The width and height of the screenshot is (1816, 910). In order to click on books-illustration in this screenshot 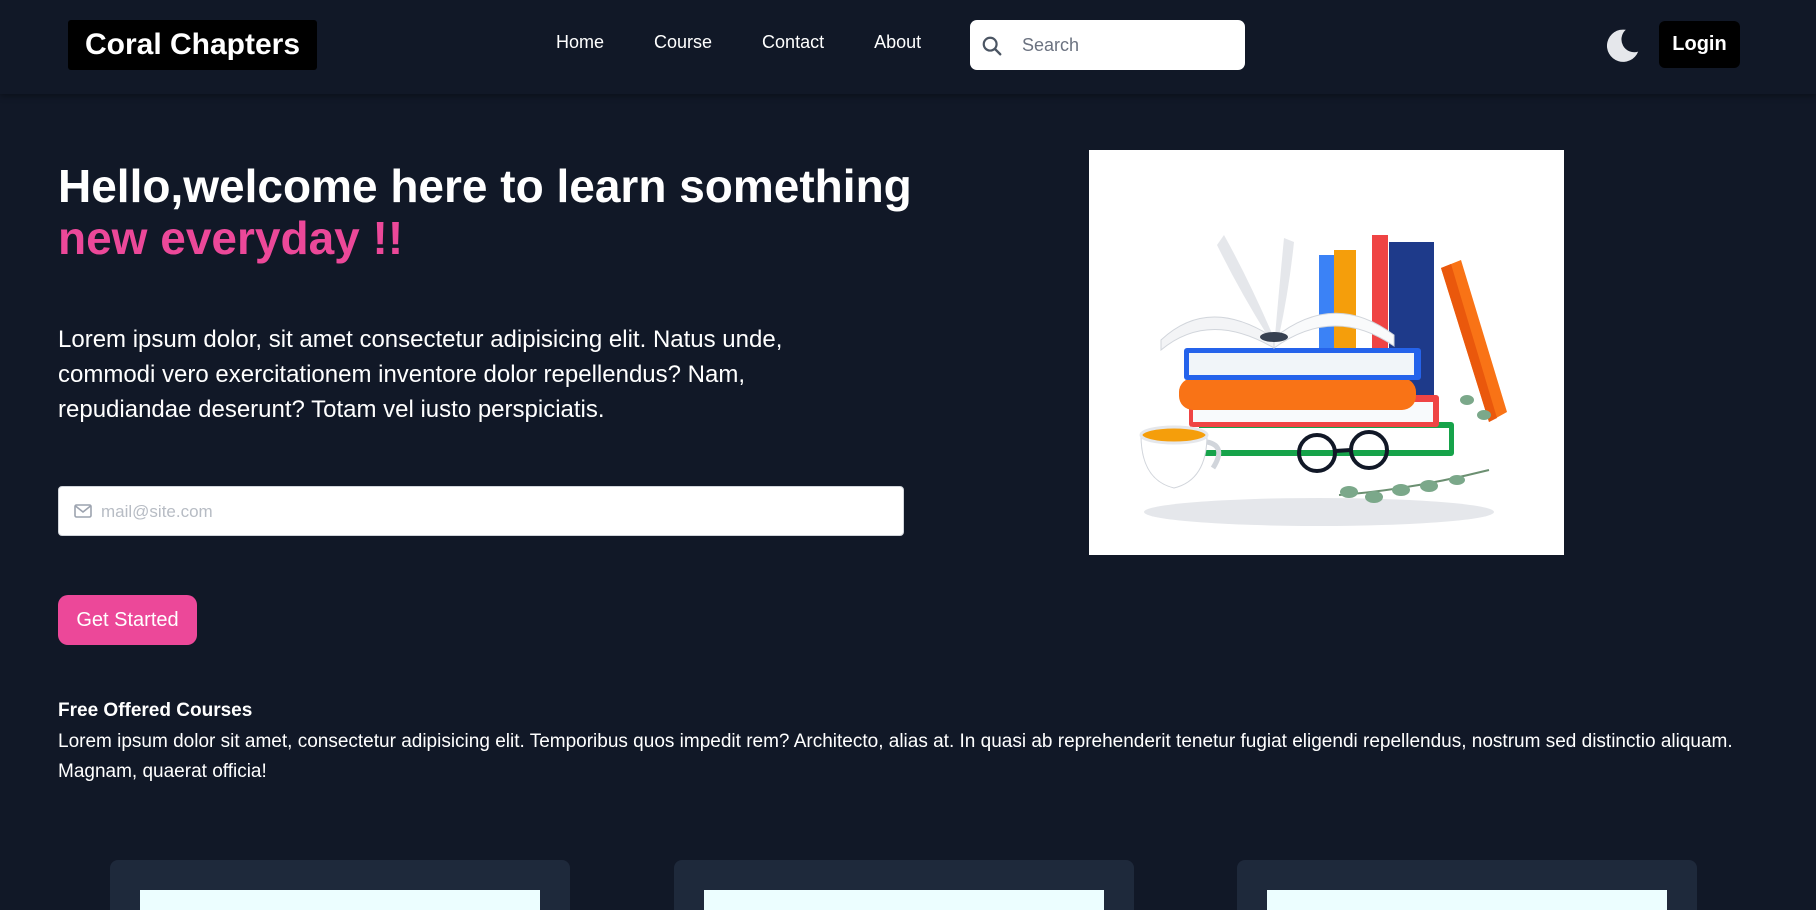, I will do `click(1326, 352)`.